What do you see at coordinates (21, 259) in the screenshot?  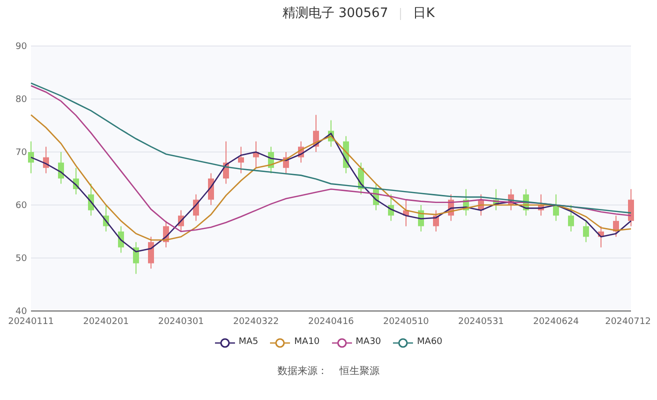 I see `y-axis-label: 50` at bounding box center [21, 259].